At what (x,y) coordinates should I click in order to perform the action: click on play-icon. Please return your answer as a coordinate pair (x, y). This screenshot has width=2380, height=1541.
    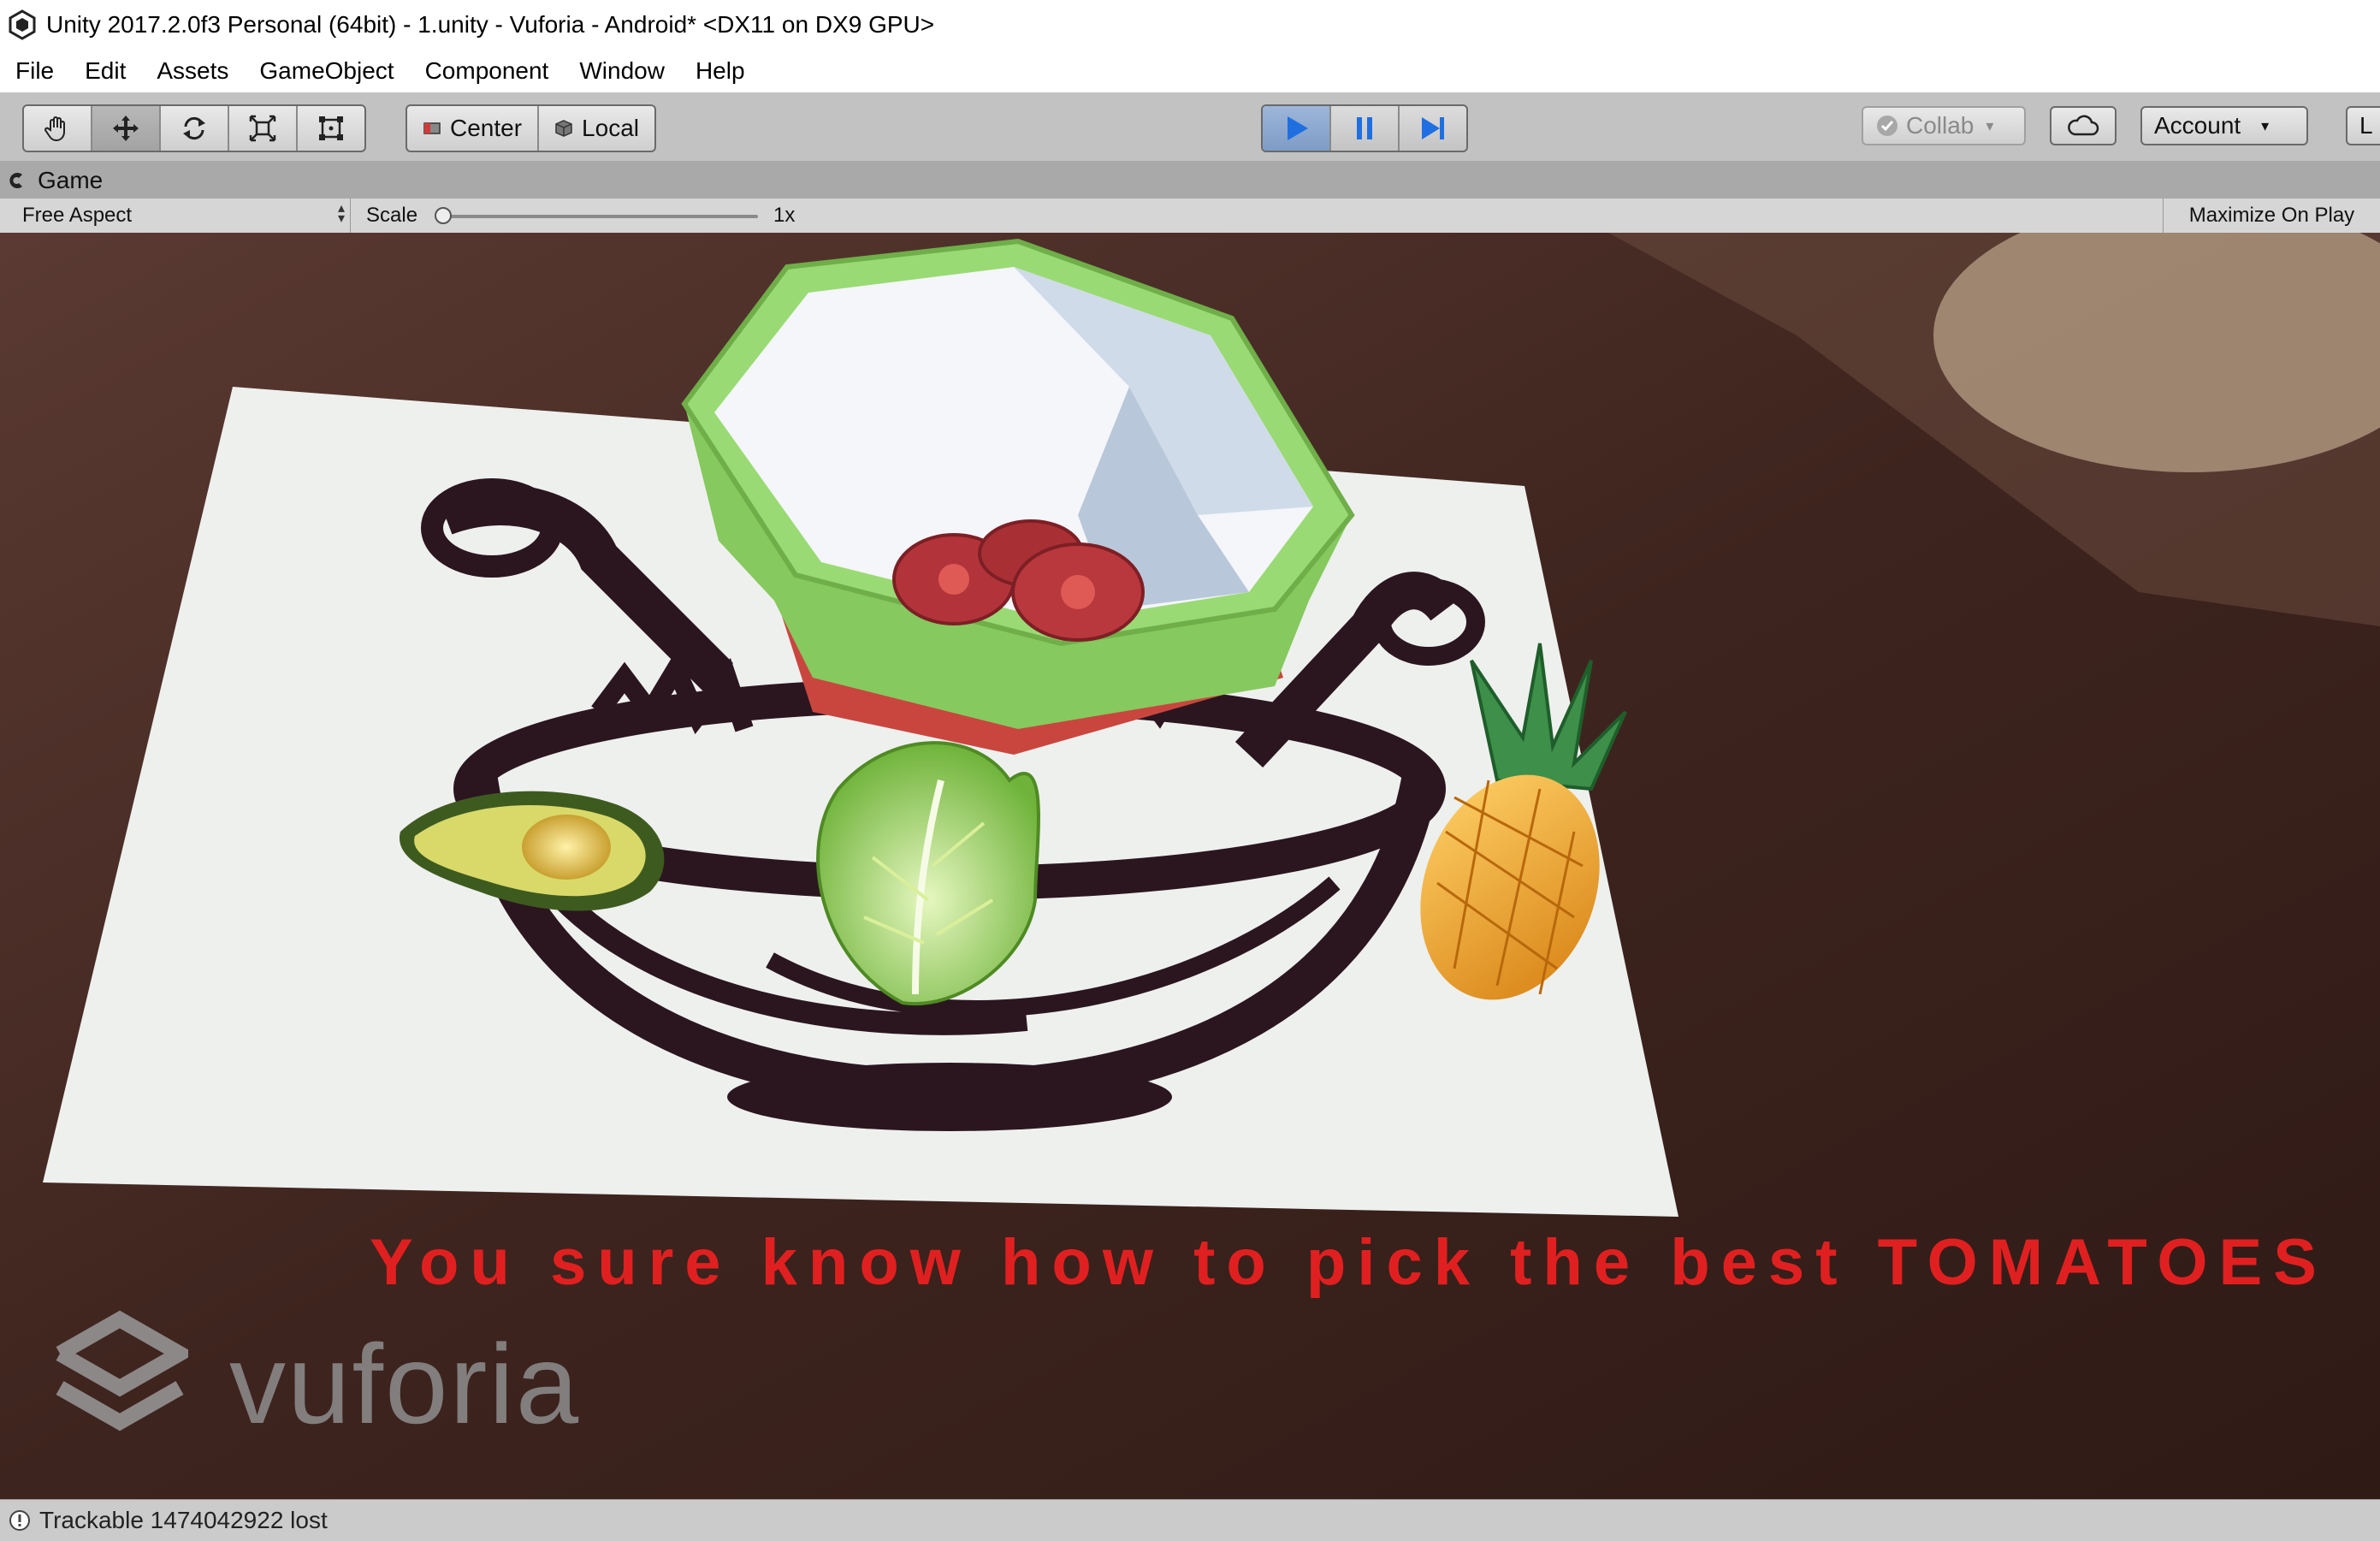
    Looking at the image, I should click on (1298, 128).